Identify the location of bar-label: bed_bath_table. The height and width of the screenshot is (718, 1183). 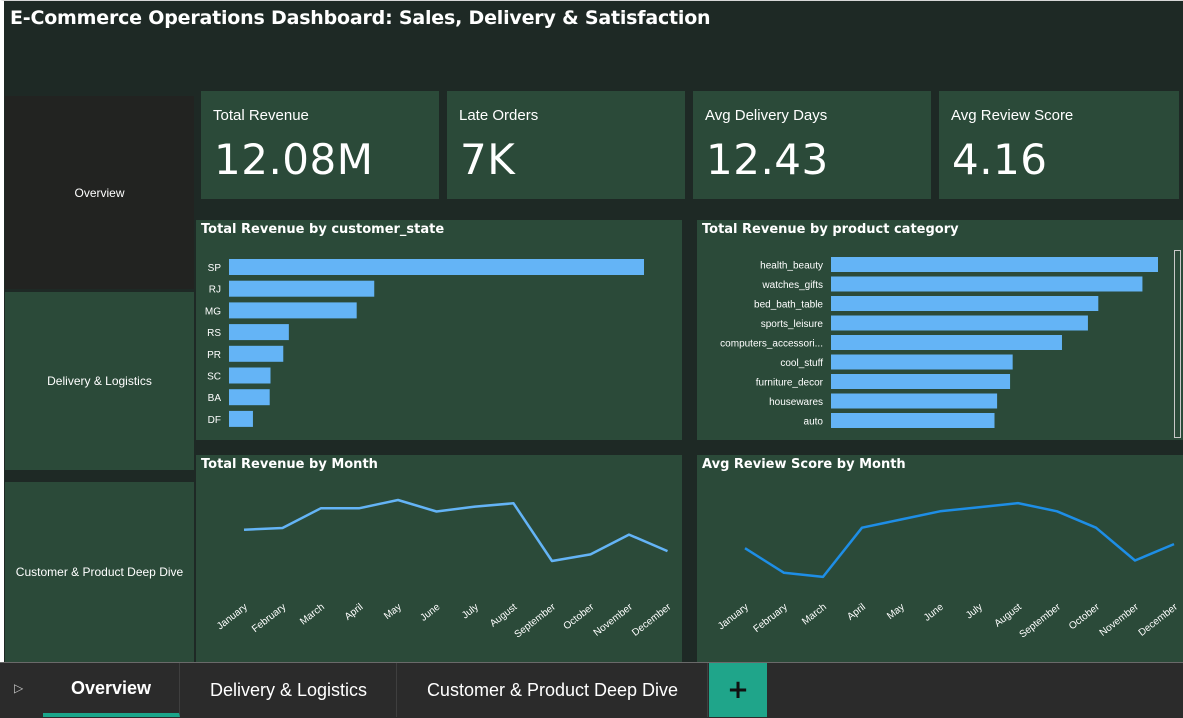
(788, 305).